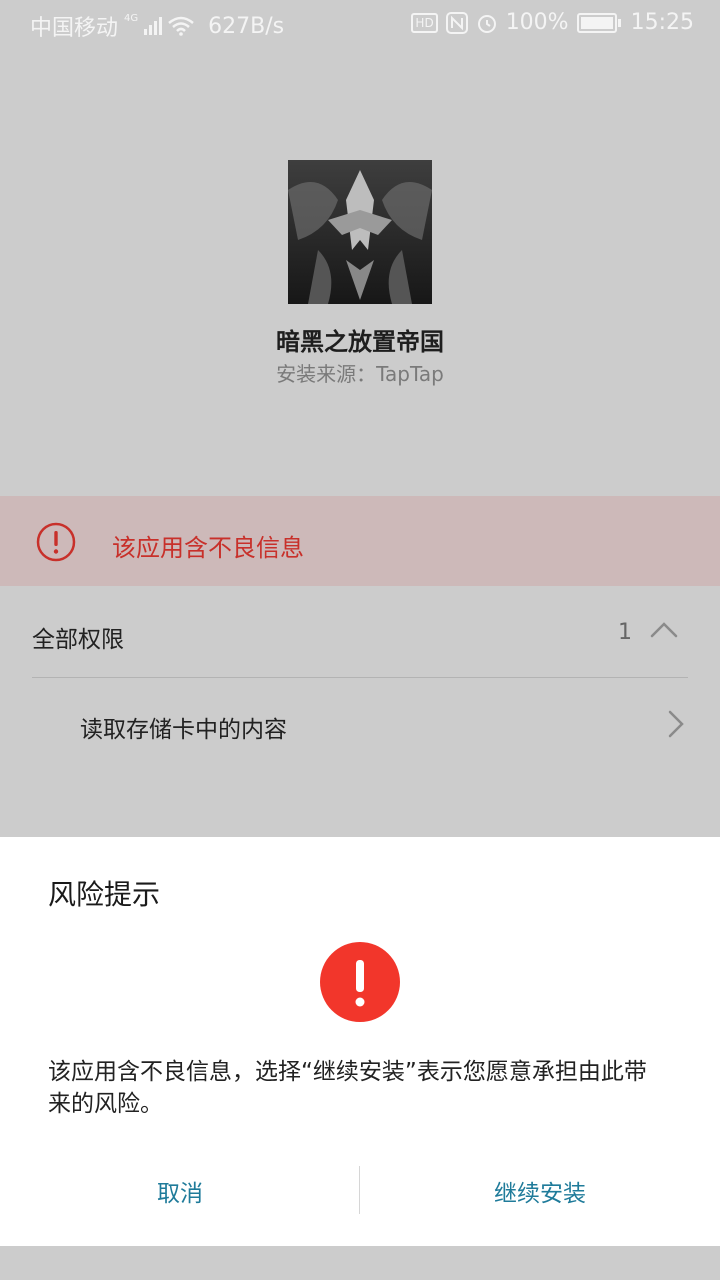 Image resolution: width=720 pixels, height=1280 pixels. I want to click on app-name: 暗黑之放置帝国, so click(360, 342).